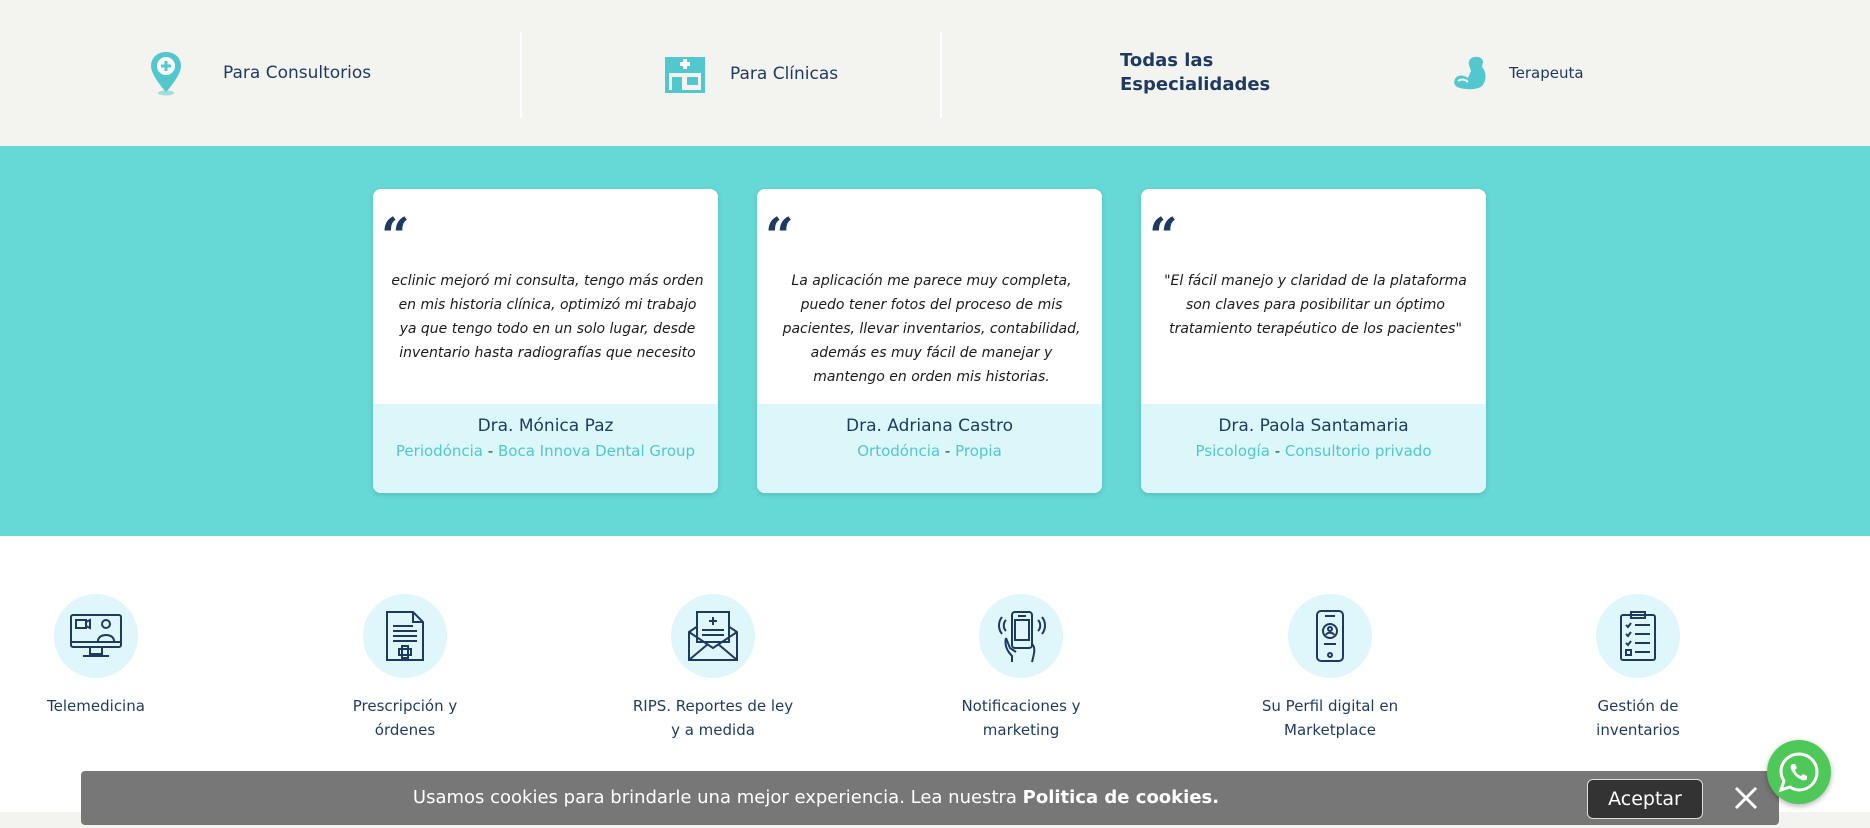  Describe the element at coordinates (96, 636) in the screenshot. I see `telemedicine-monitor-icon` at that location.